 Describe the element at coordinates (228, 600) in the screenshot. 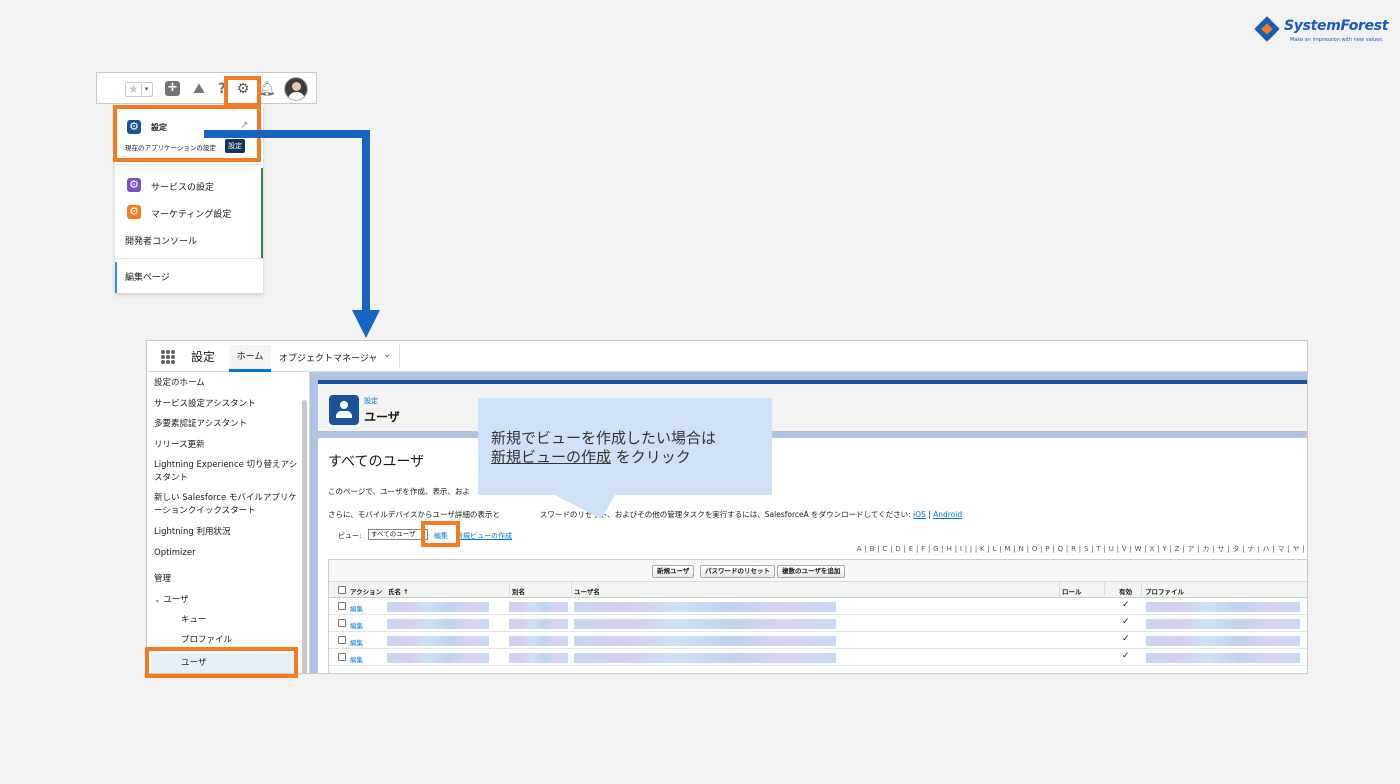

I see `sidebar-item-users-group: ⌄ ユーザ` at that location.